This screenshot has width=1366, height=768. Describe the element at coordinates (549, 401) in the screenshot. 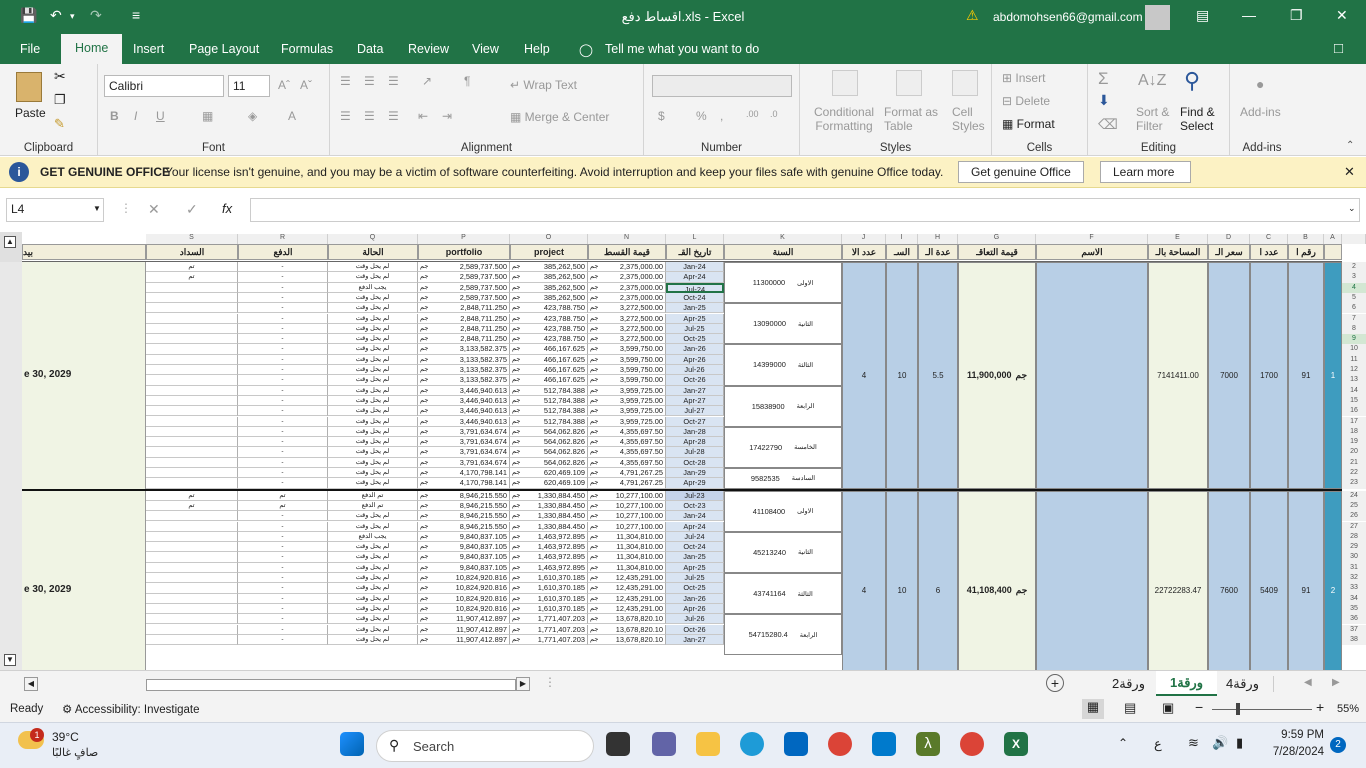

I see `cell-o: جم 512,784.388` at that location.